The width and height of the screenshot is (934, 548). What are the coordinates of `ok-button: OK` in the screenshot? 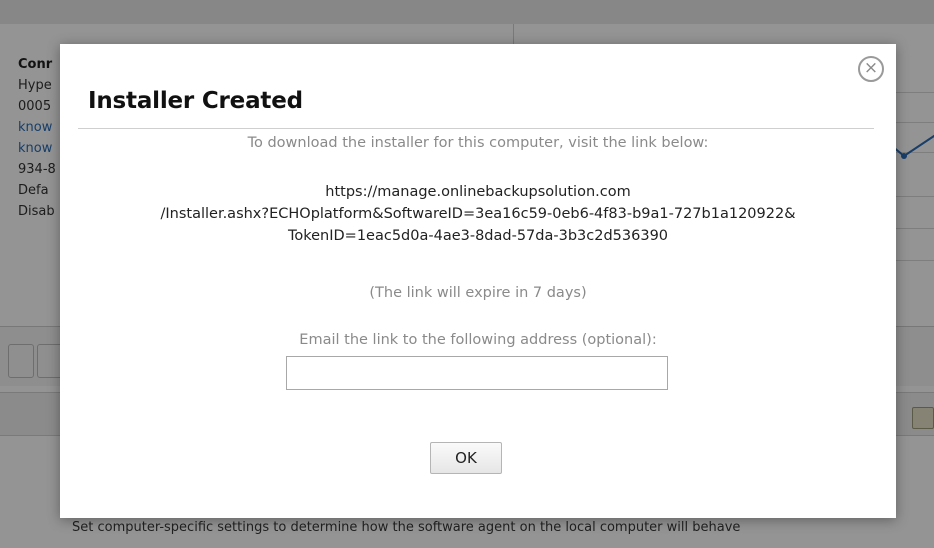 It's located at (466, 458).